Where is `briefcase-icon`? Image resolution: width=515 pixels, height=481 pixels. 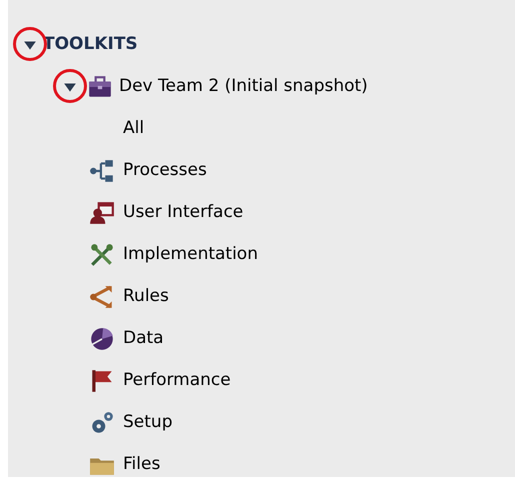 briefcase-icon is located at coordinates (100, 87).